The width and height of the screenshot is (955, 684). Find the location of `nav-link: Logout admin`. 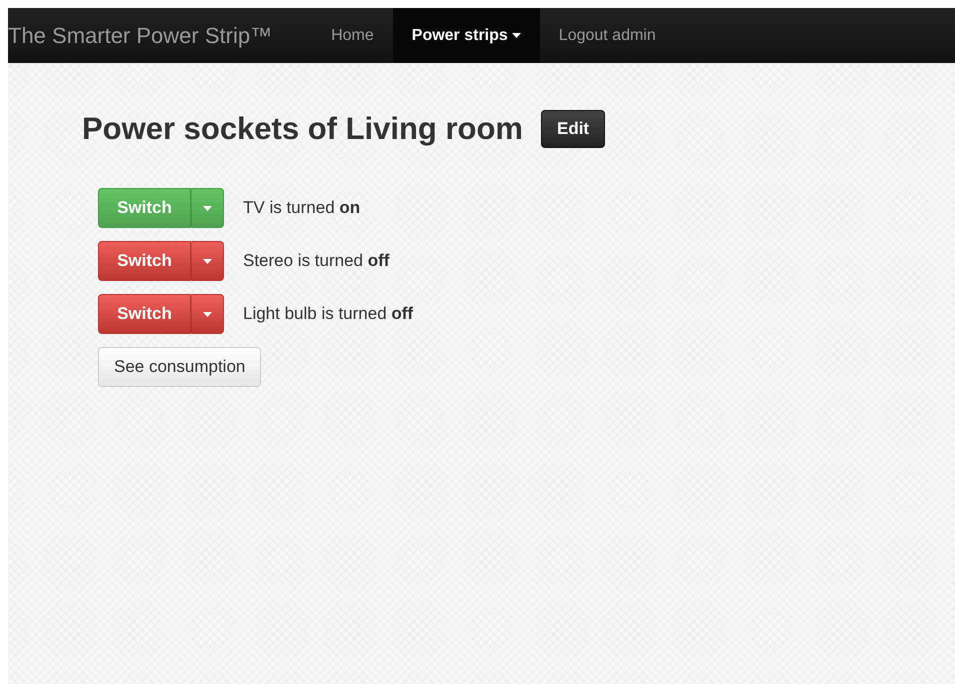

nav-link: Logout admin is located at coordinates (607, 35).